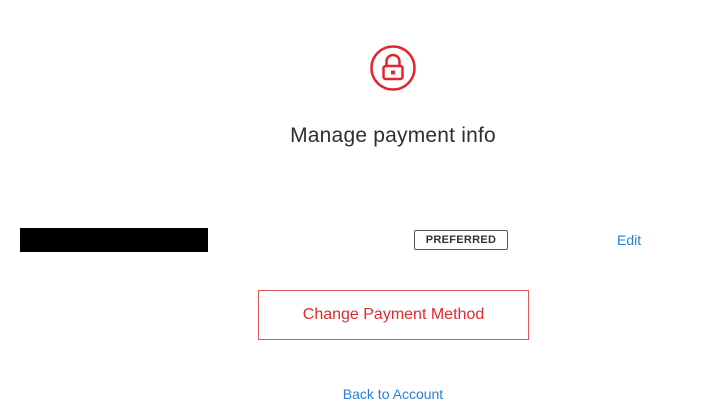 This screenshot has width=717, height=413. Describe the element at coordinates (393, 135) in the screenshot. I see `page-title: Manage payment info` at that location.